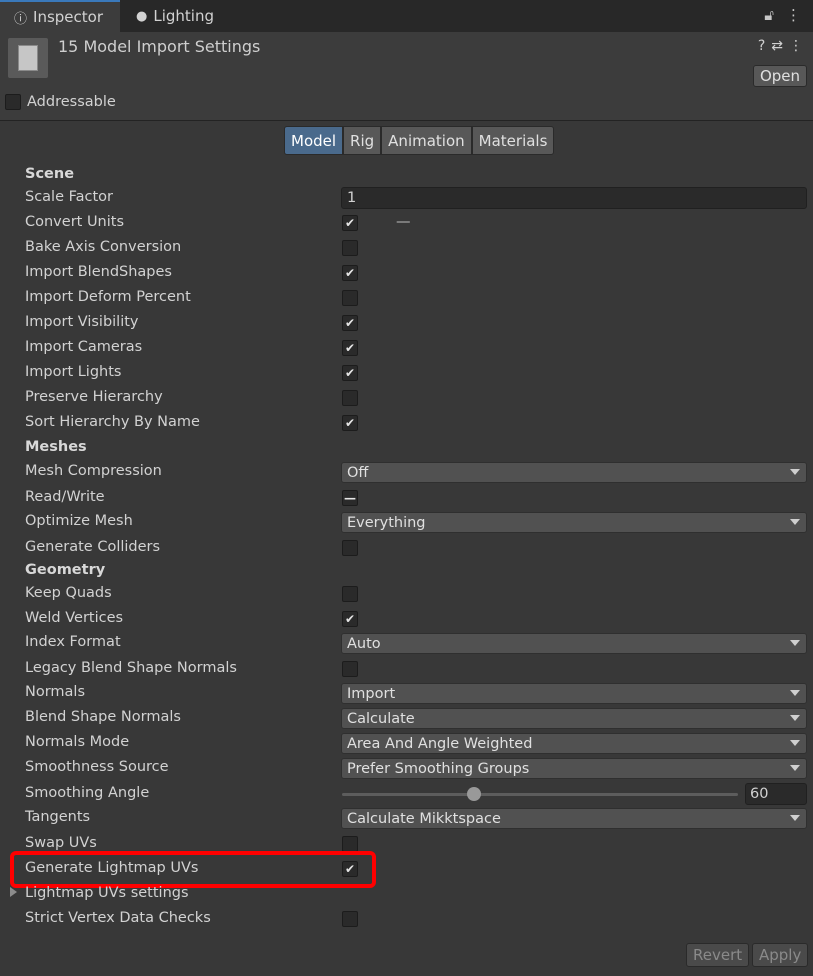 This screenshot has height=976, width=813. What do you see at coordinates (84, 347) in the screenshot?
I see `import-cameras-label: Import Cameras` at bounding box center [84, 347].